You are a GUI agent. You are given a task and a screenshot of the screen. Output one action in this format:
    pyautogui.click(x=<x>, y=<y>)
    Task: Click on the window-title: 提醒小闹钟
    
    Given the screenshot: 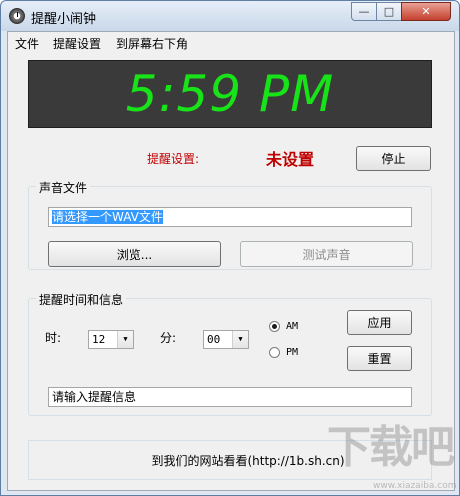 What is the action you would take?
    pyautogui.click(x=64, y=19)
    